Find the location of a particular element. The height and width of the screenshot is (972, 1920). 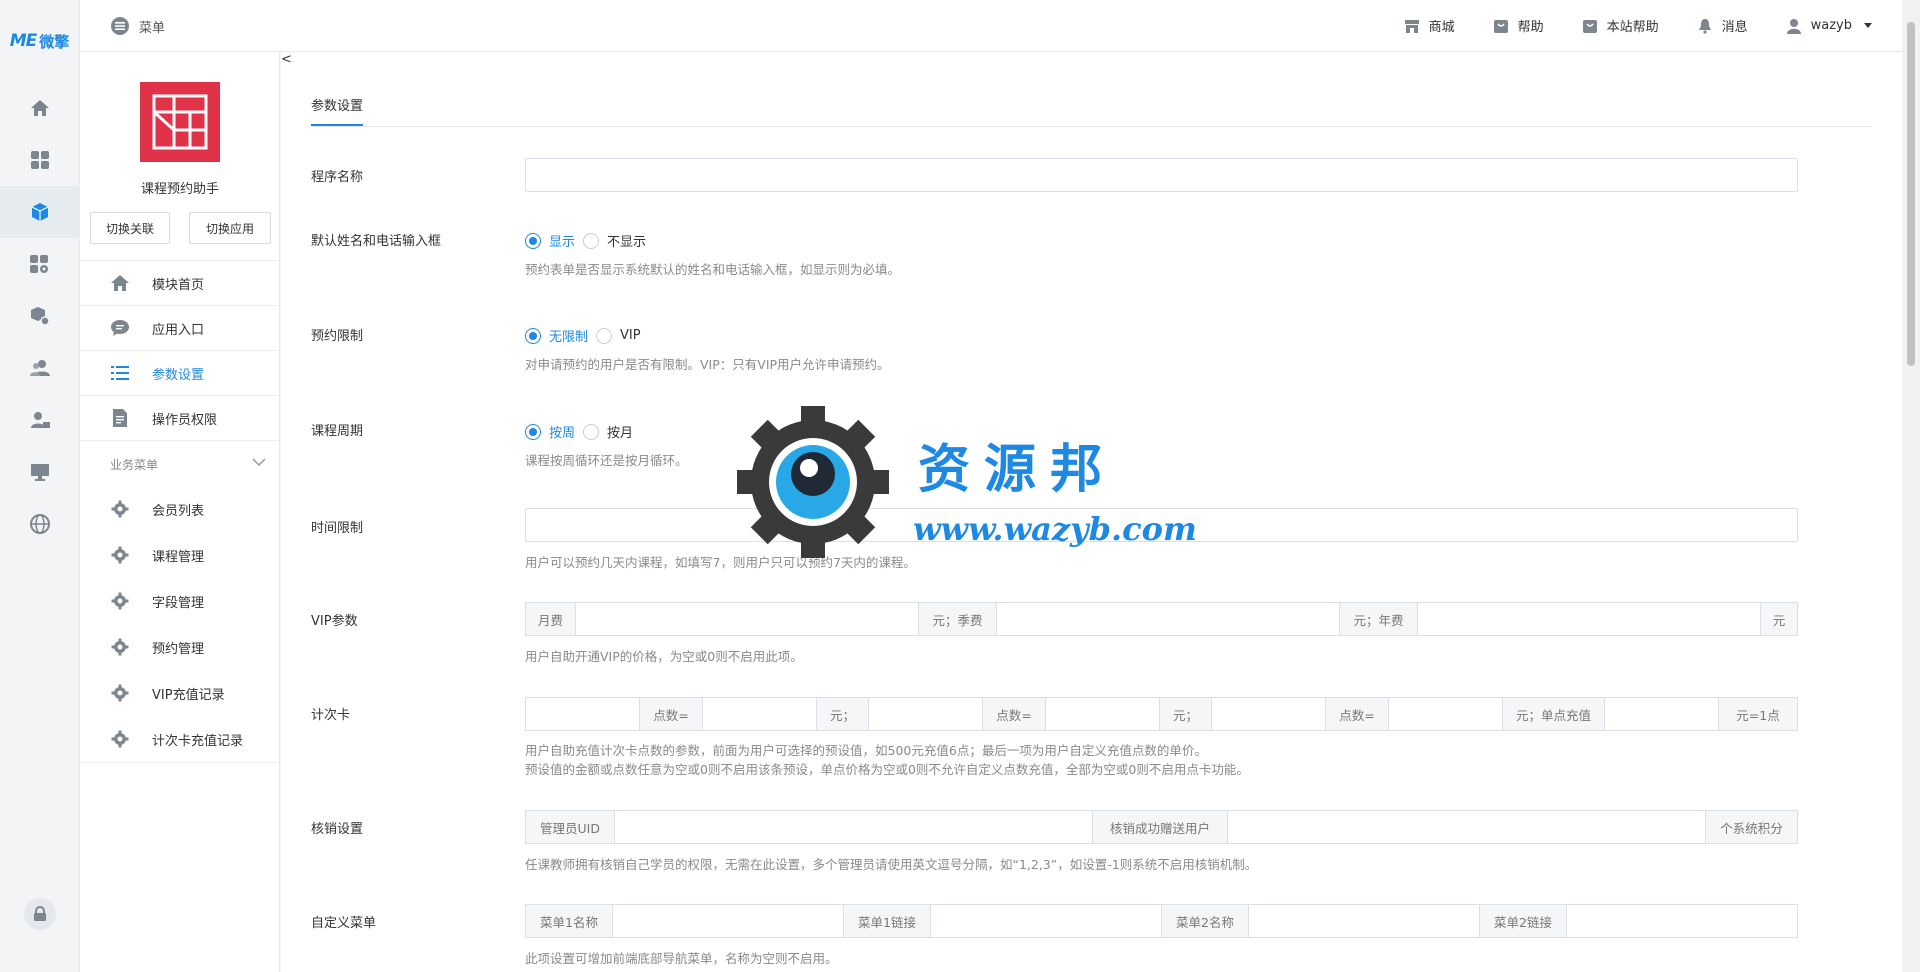

user-menu: wazyb is located at coordinates (1829, 26).